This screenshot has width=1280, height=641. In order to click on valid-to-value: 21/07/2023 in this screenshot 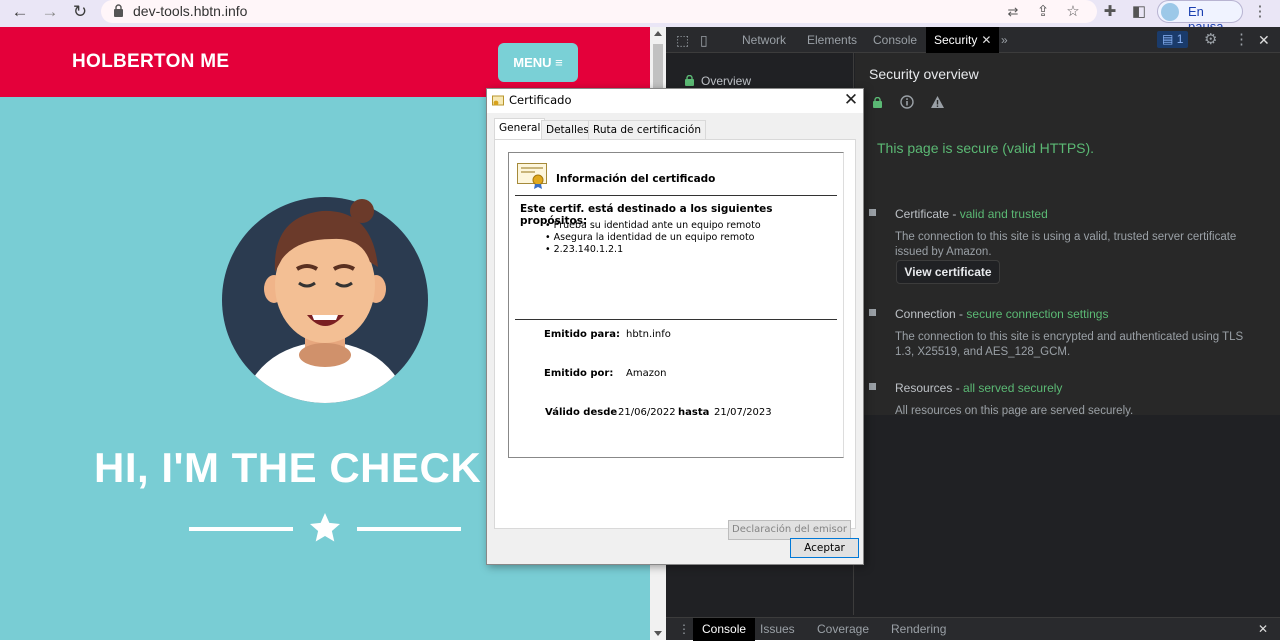, I will do `click(743, 412)`.